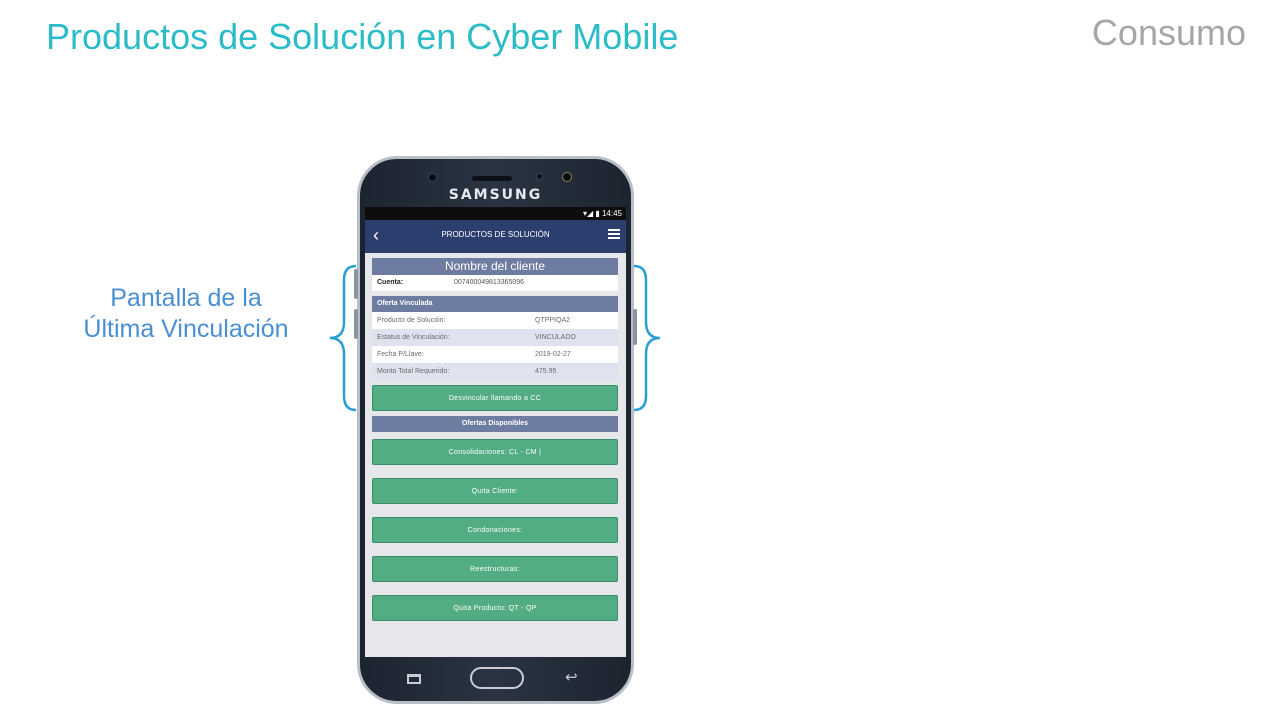  I want to click on front-camera-icon, so click(567, 177).